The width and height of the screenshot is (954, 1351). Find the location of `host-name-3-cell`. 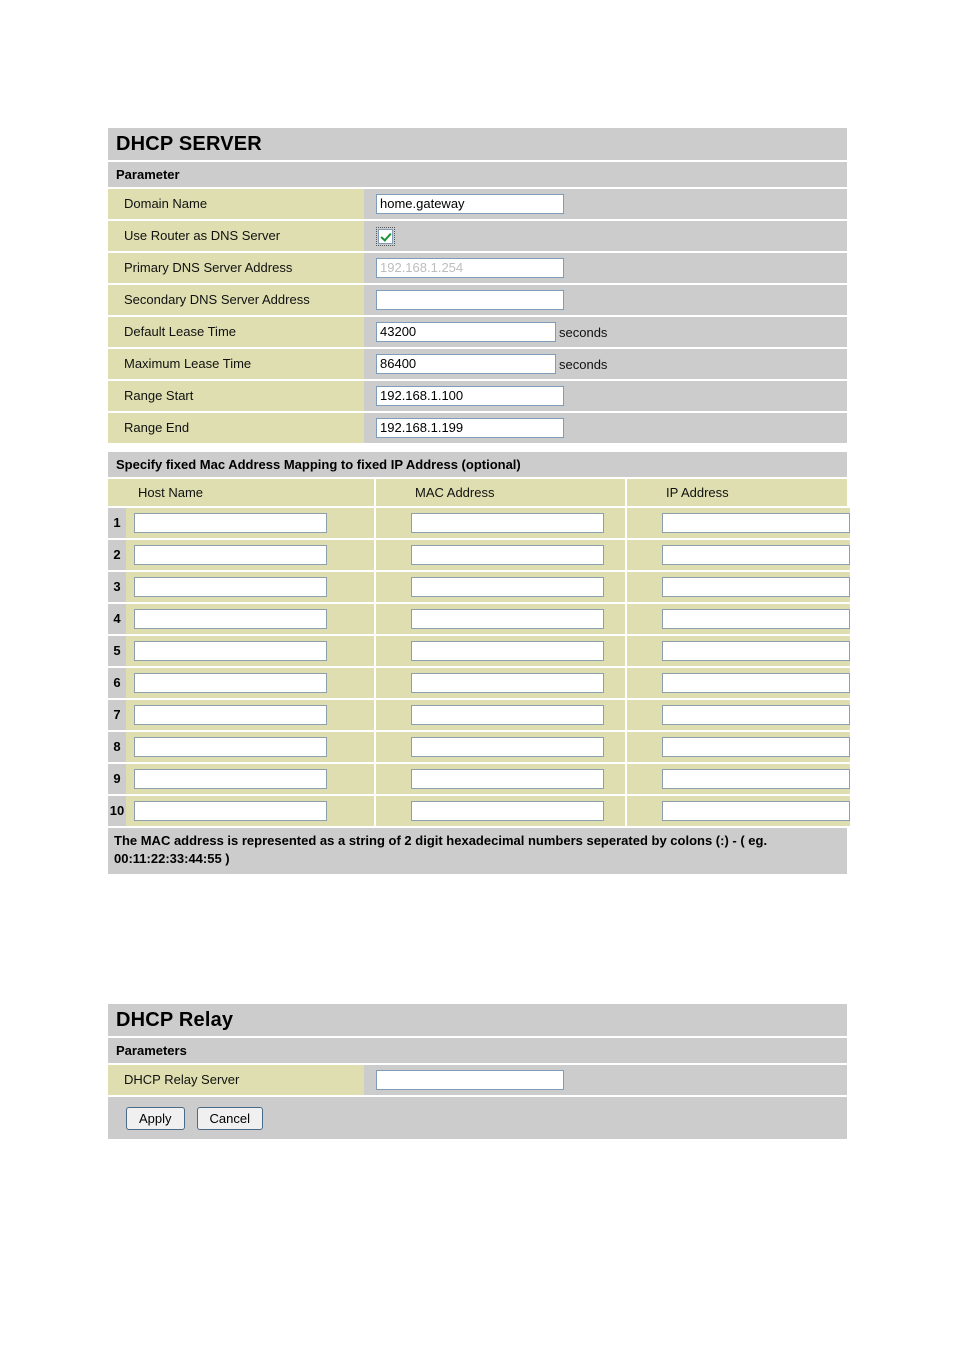

host-name-3-cell is located at coordinates (250, 587).